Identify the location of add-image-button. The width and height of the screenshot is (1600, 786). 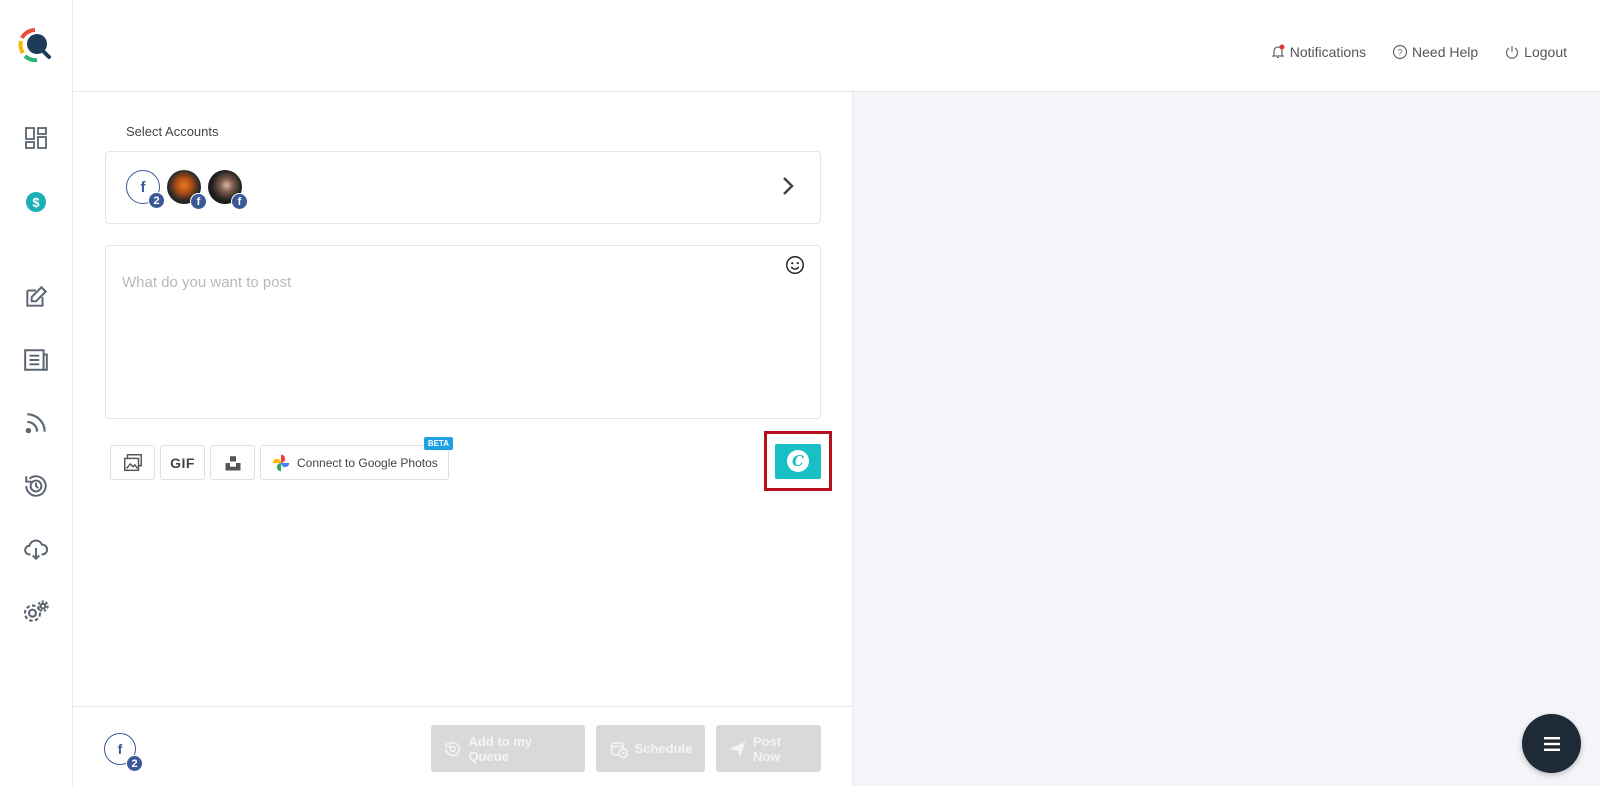
(132, 462).